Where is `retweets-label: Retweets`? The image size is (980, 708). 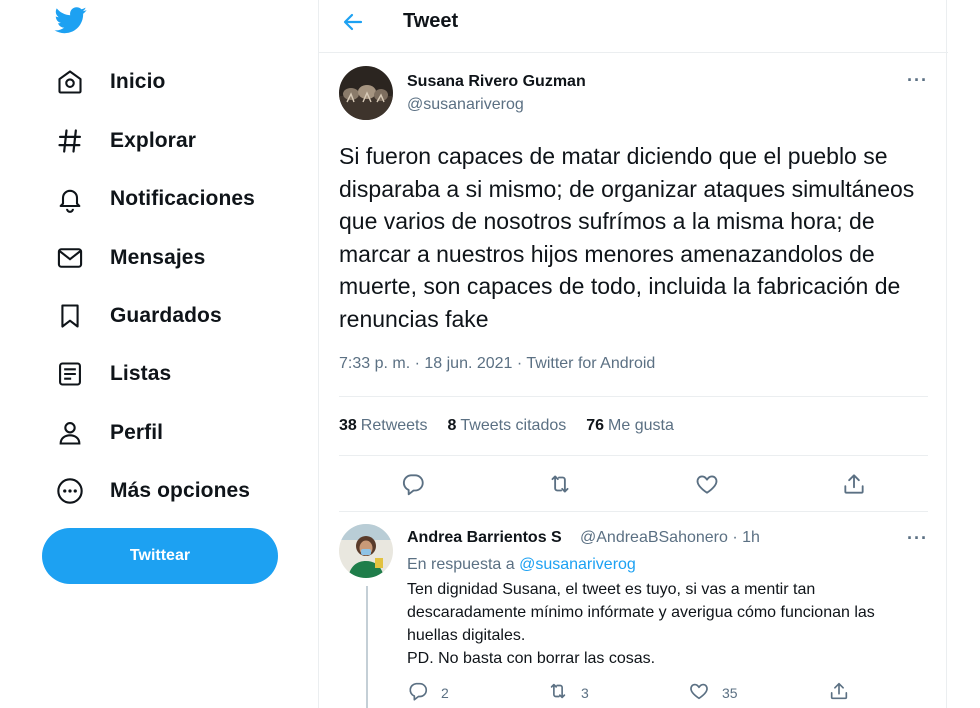 retweets-label: Retweets is located at coordinates (394, 425).